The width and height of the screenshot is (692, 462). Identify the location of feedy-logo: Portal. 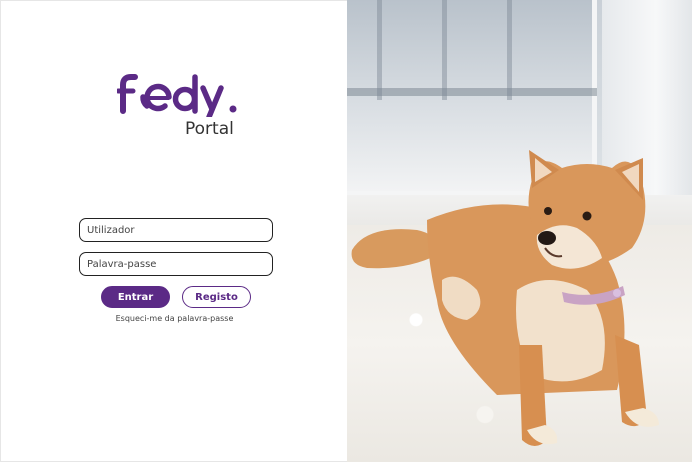
(181, 106).